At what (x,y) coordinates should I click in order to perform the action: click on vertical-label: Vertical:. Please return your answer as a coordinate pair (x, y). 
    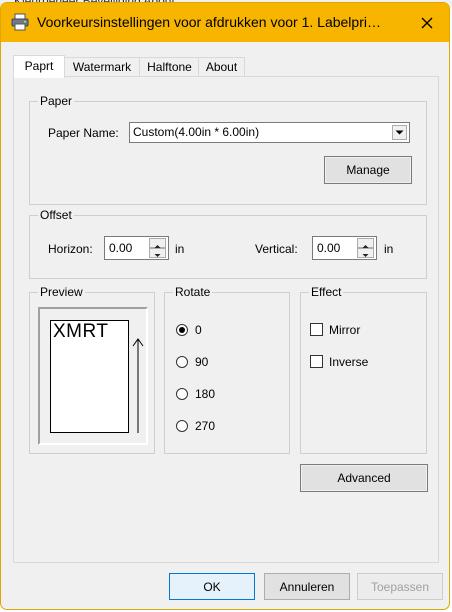
    Looking at the image, I should click on (276, 249).